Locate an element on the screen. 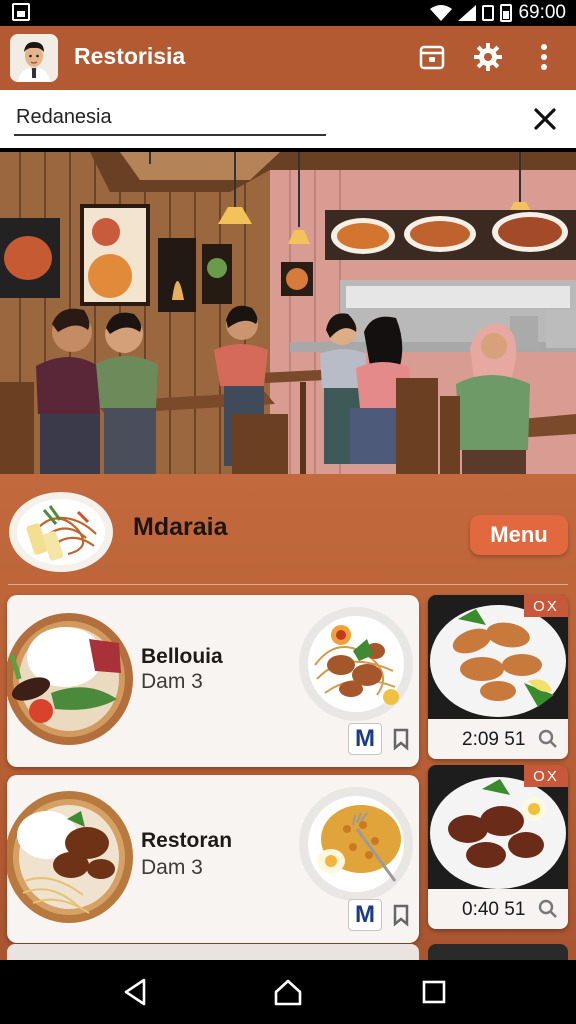 Image resolution: width=576 pixels, height=1024 pixels. wifi-icon is located at coordinates (441, 13).